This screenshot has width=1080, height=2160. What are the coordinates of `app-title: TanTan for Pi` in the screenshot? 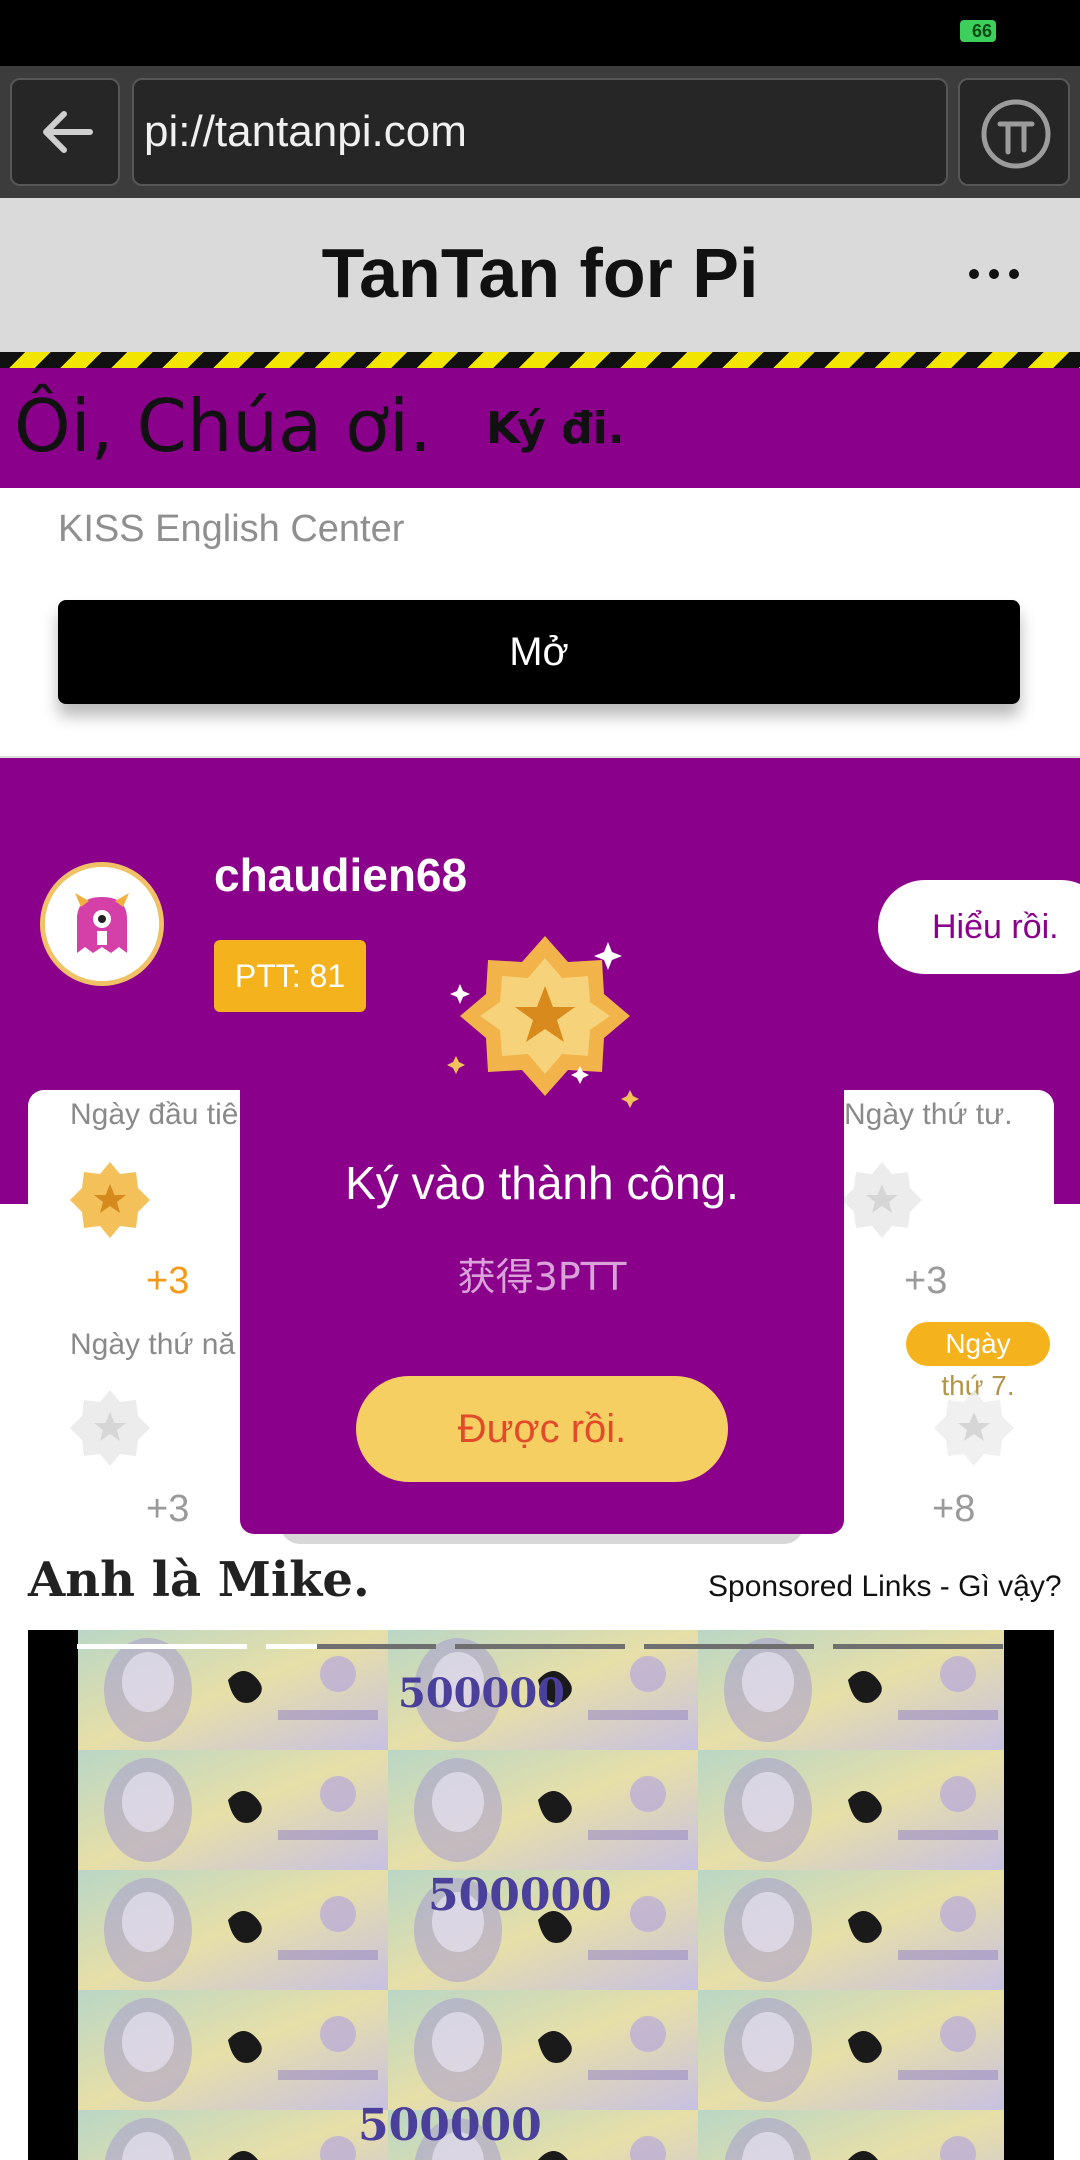 It's located at (540, 273).